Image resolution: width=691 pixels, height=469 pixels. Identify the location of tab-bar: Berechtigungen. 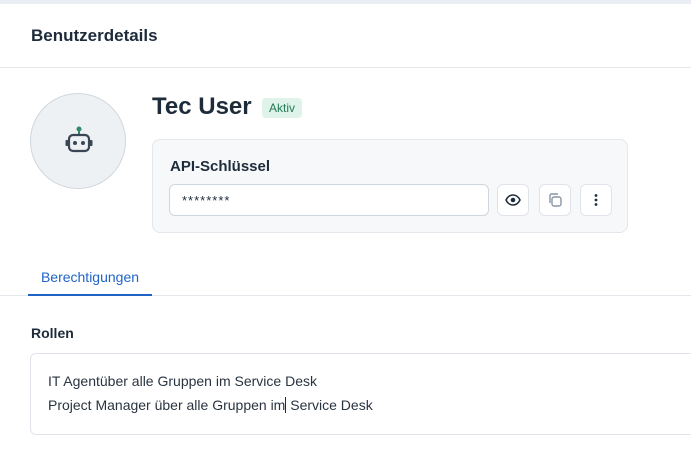
(345, 277).